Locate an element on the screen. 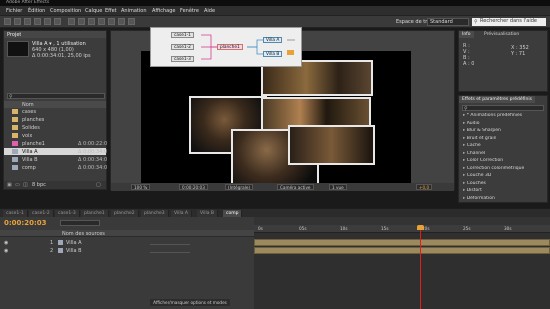  tab-case1-2: case1-2 is located at coordinates (41, 213).